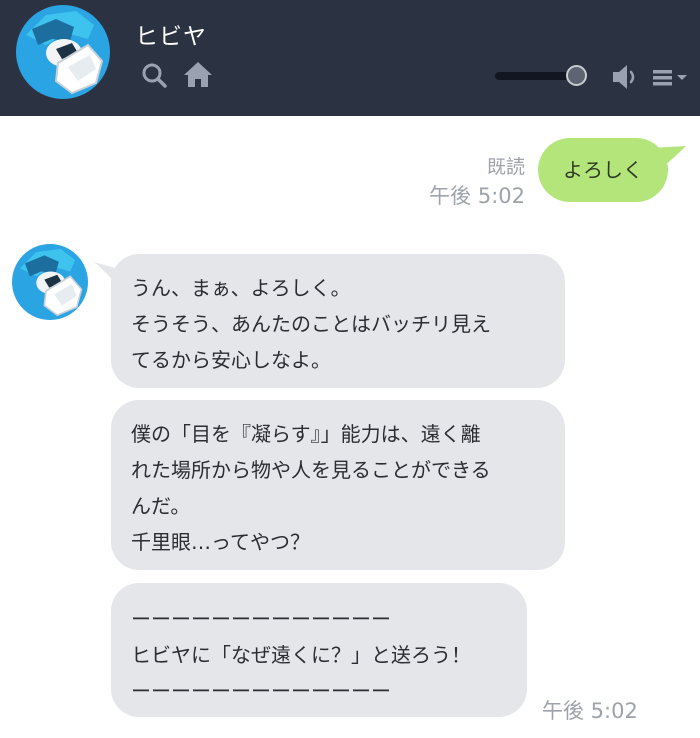 The width and height of the screenshot is (700, 738). I want to click on sent-timestamp: 午後 5:02, so click(477, 196).